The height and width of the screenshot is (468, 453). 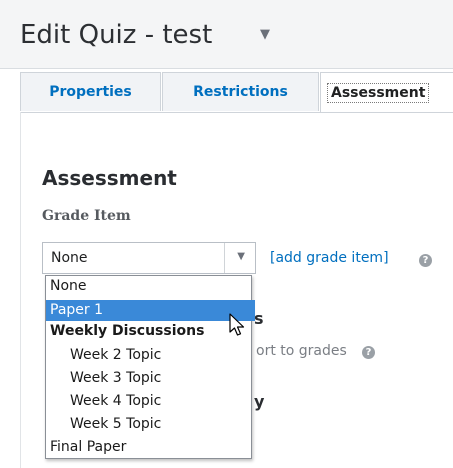 What do you see at coordinates (150, 447) in the screenshot?
I see `dropdown-option-final-paper: Final Paper` at bounding box center [150, 447].